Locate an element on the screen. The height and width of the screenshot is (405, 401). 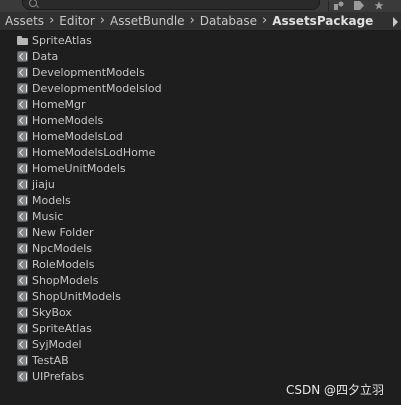
breadcrumb-item-assets: Assets is located at coordinates (24, 21).